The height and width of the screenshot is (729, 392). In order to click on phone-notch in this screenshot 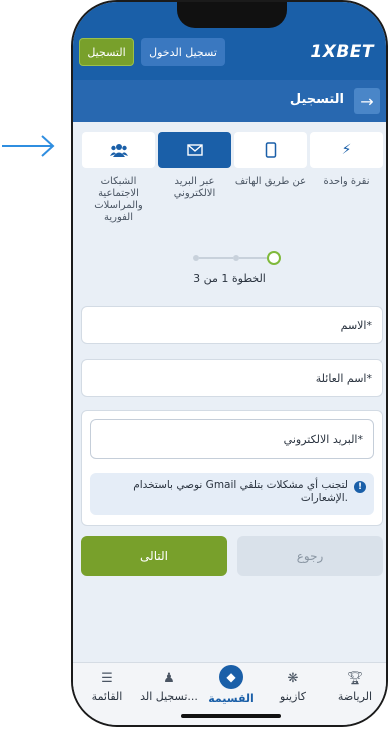, I will do `click(232, 15)`.